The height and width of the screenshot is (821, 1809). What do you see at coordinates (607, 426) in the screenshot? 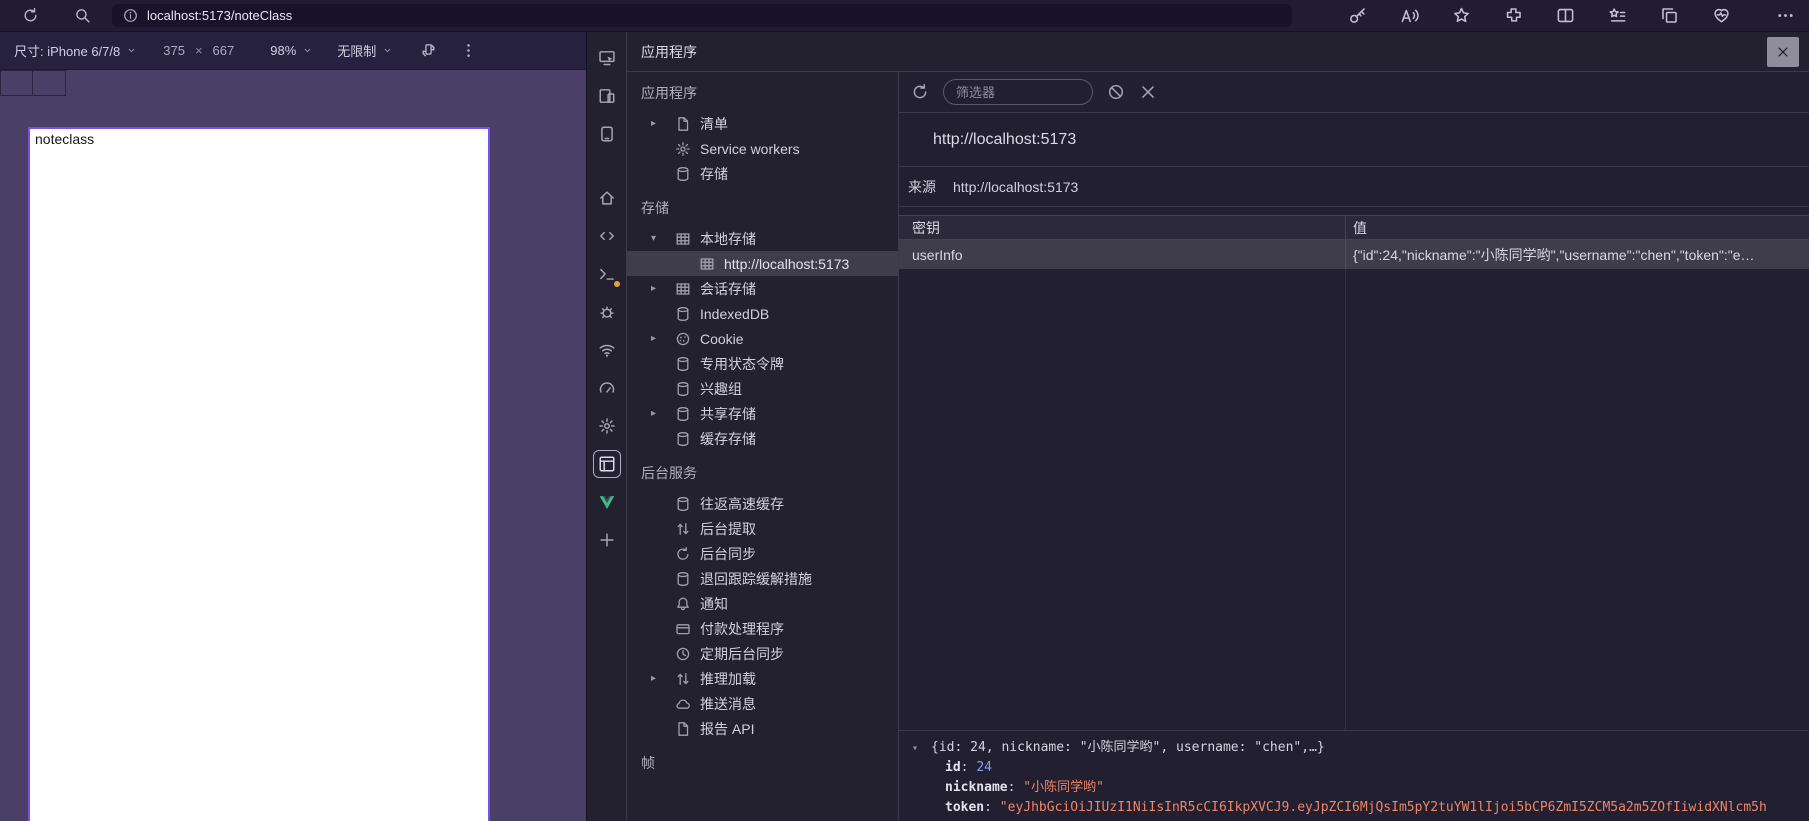
I see `settings-gear-icon` at bounding box center [607, 426].